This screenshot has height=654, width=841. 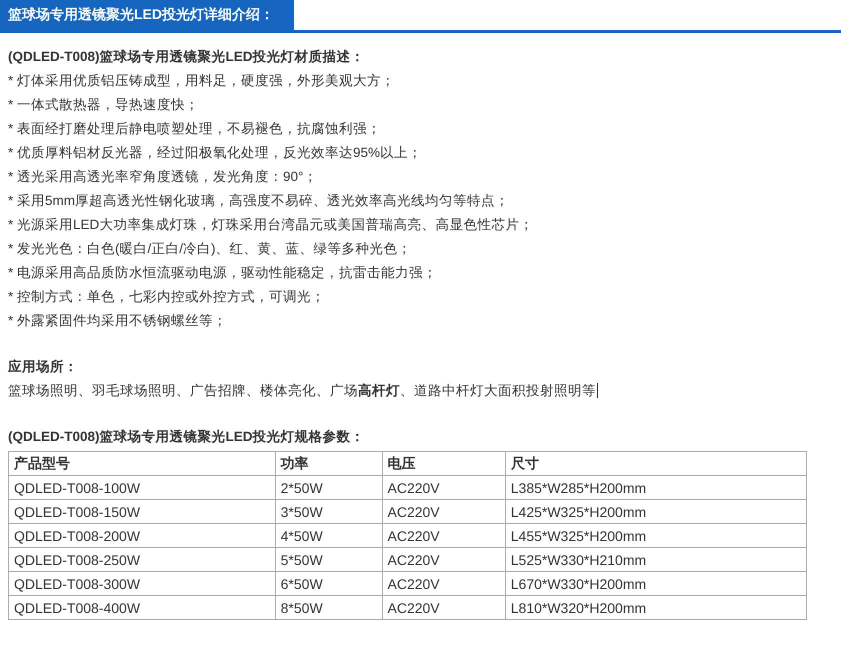 I want to click on feature-item: * 发光光色：白色(暖白/正白/冷白)、红、黄、蓝、绿等多种光色；, so click(x=210, y=249).